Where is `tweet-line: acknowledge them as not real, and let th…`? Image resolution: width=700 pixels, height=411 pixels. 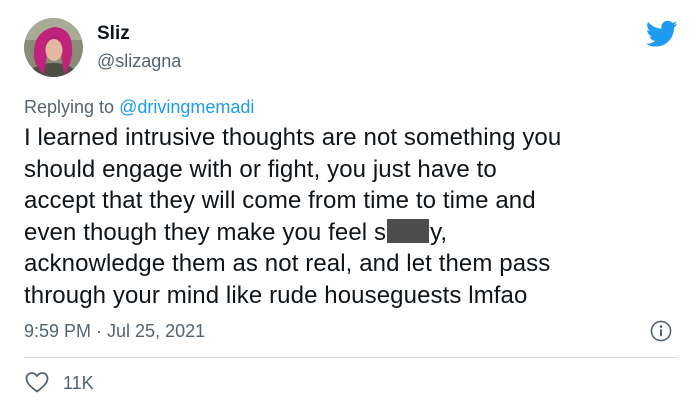 tweet-line: acknowledge them as not real, and let th… is located at coordinates (287, 263).